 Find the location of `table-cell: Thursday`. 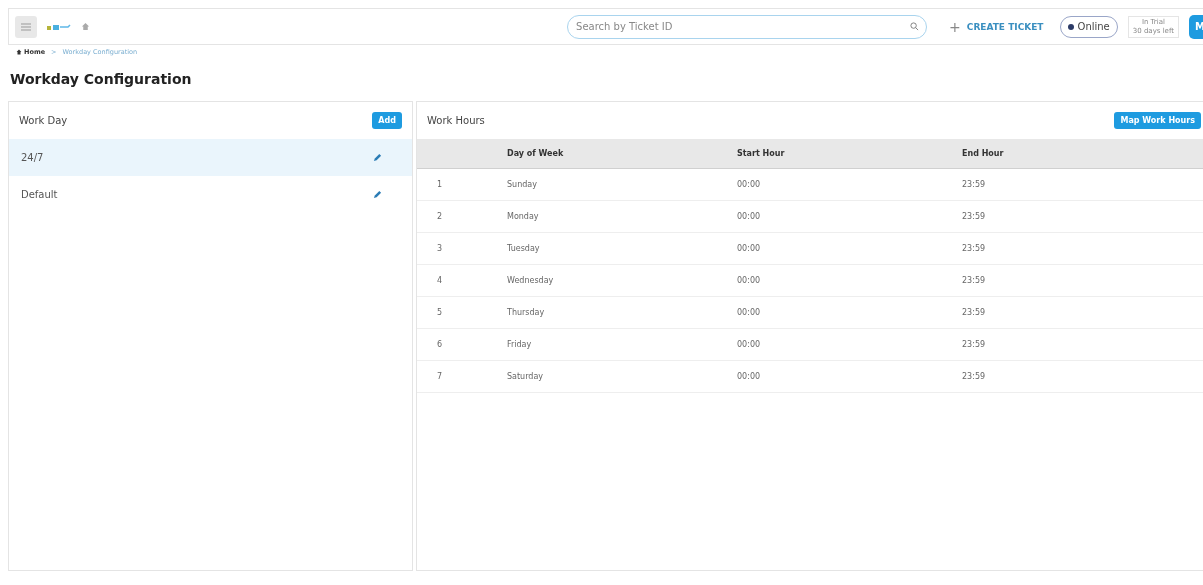

table-cell: Thursday is located at coordinates (526, 312).